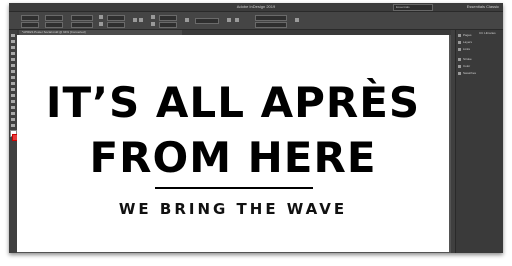 The width and height of the screenshot is (512, 266). What do you see at coordinates (13, 35) in the screenshot?
I see `selection-tool-icon` at bounding box center [13, 35].